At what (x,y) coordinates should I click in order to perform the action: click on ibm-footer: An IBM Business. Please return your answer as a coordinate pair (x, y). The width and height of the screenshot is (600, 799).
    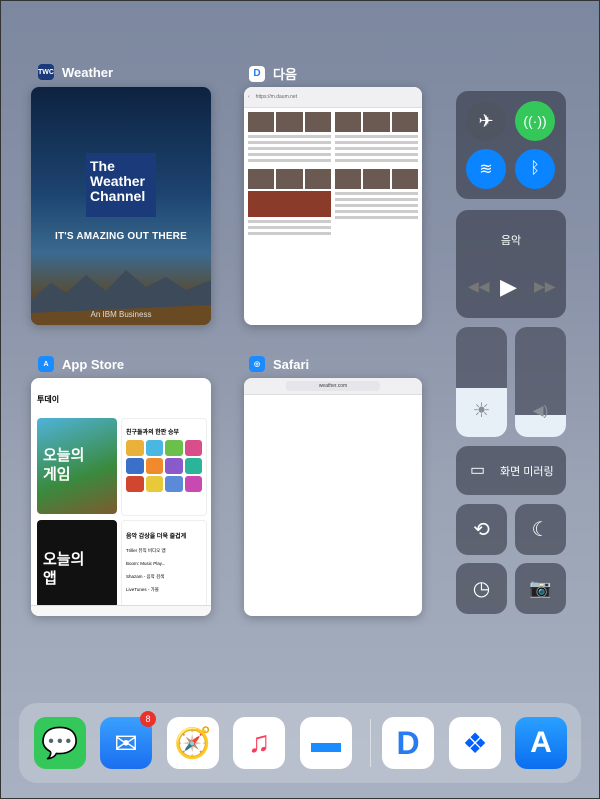
    Looking at the image, I should click on (121, 314).